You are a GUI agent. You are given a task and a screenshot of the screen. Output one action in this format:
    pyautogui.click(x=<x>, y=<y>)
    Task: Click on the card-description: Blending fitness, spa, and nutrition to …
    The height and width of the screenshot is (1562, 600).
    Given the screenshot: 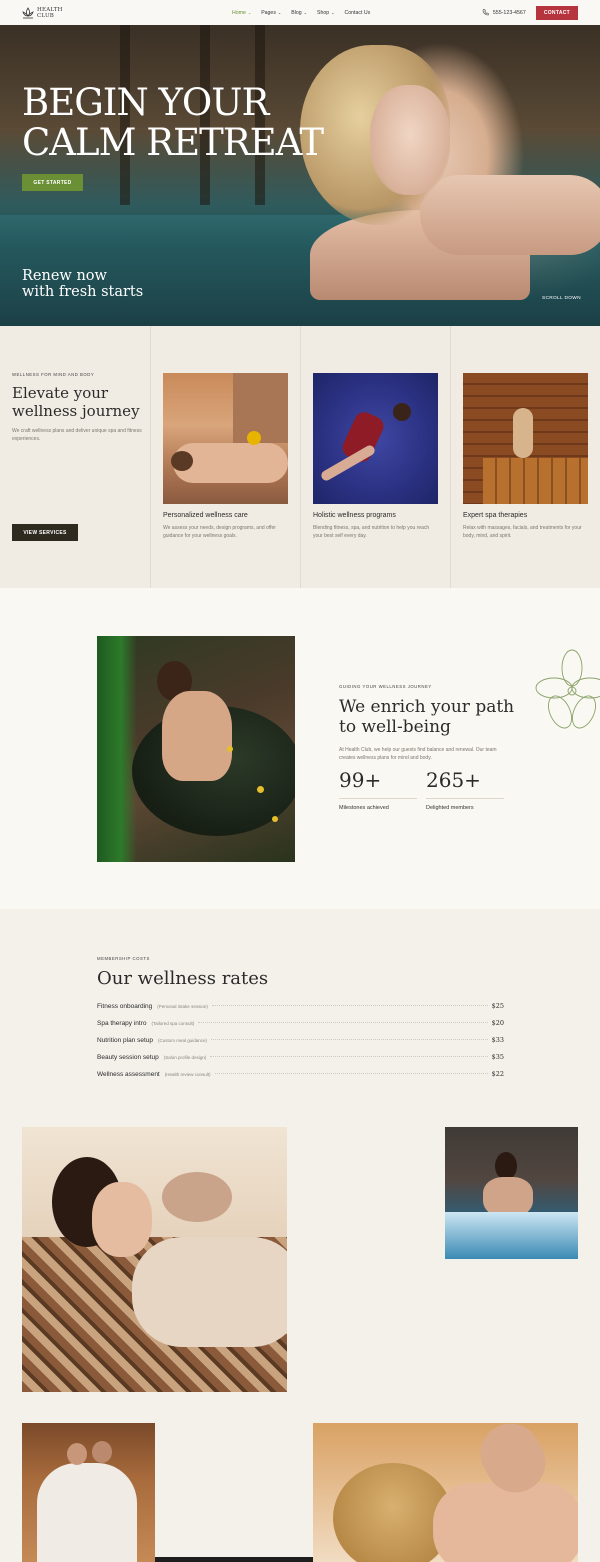 What is the action you would take?
    pyautogui.click(x=371, y=532)
    